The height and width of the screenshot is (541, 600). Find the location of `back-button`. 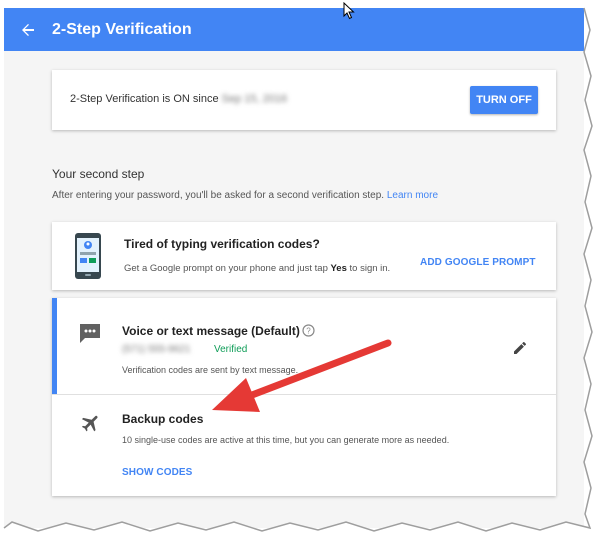

back-button is located at coordinates (28, 30).